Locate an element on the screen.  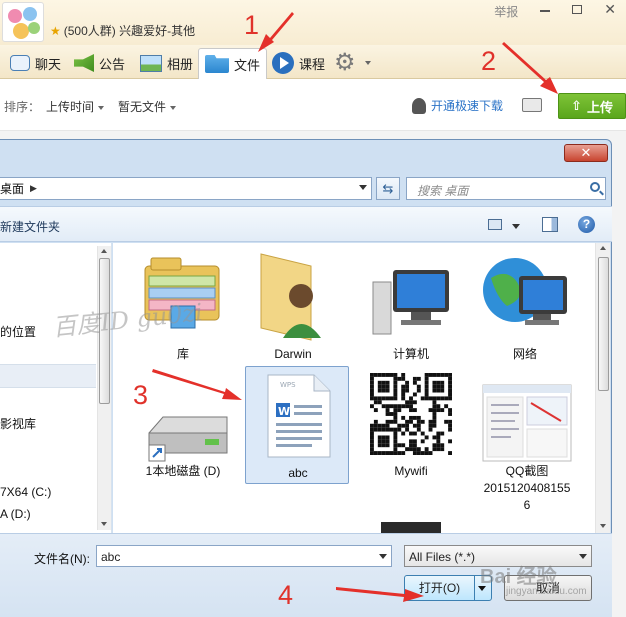
qq-title-bar: ★ (500人群) 兴趣爱好-其他 举报 ✕ is located at coordinates (313, 22).